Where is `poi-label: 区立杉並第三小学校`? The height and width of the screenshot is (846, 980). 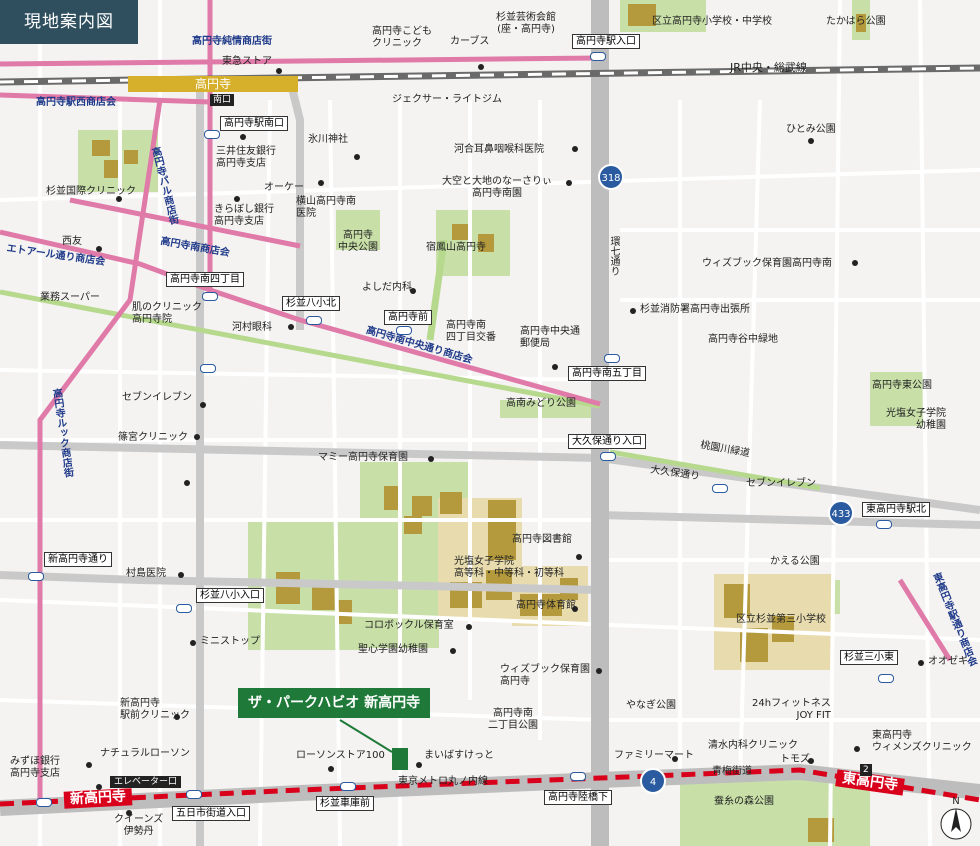
poi-label: 区立杉並第三小学校 is located at coordinates (781, 619).